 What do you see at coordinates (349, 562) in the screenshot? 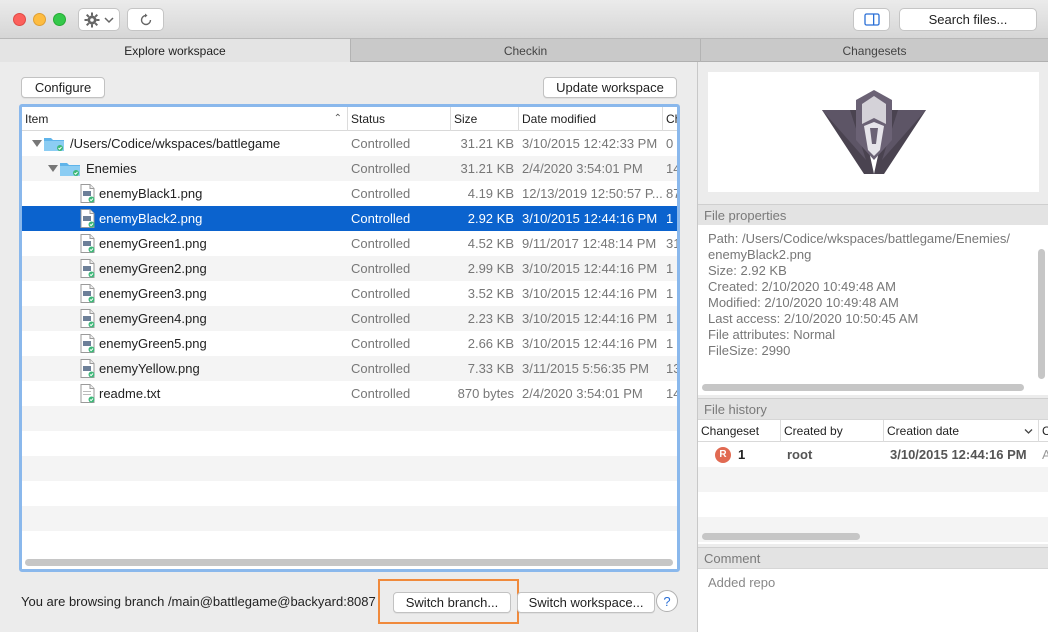
I see `horizontal-scrollbar` at bounding box center [349, 562].